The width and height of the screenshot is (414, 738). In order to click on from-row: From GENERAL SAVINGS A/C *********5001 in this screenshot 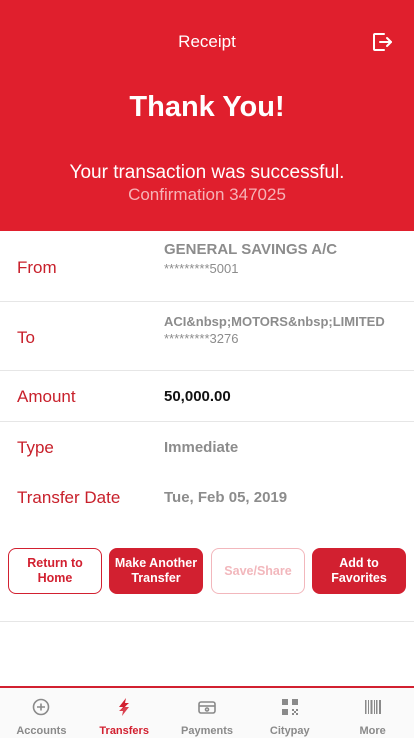, I will do `click(207, 266)`.